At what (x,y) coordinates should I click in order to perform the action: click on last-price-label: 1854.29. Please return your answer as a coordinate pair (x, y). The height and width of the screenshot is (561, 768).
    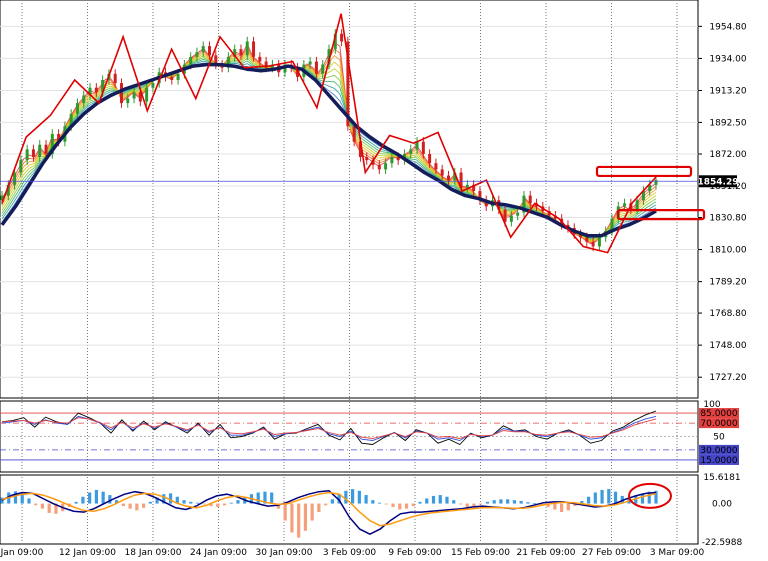
    Looking at the image, I should click on (718, 182).